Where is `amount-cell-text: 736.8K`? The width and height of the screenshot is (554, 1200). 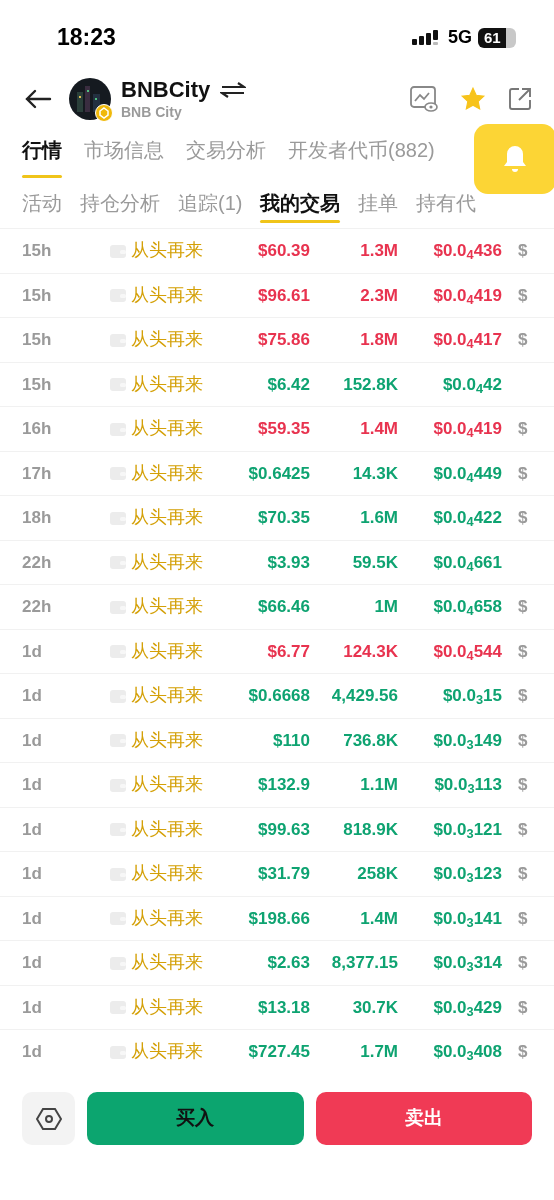 amount-cell-text: 736.8K is located at coordinates (370, 740).